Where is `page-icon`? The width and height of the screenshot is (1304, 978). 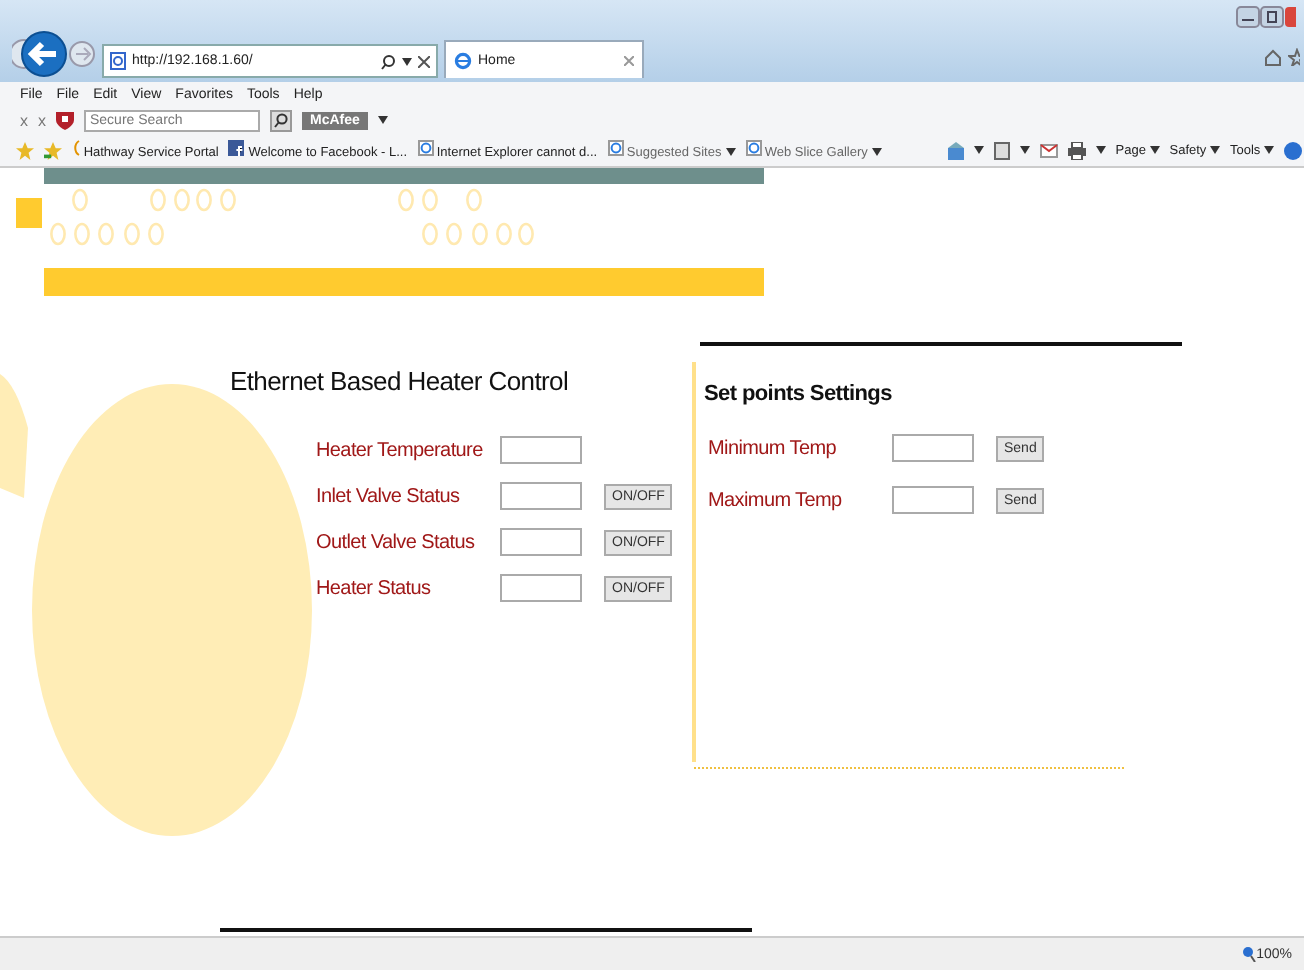 page-icon is located at coordinates (118, 61).